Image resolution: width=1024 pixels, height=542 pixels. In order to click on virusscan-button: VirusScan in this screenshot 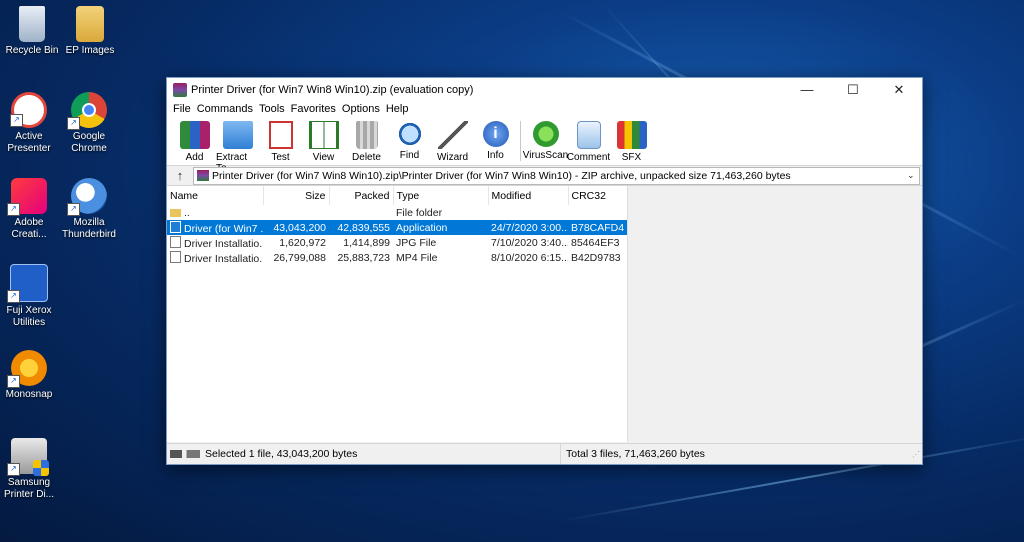, I will do `click(545, 139)`.